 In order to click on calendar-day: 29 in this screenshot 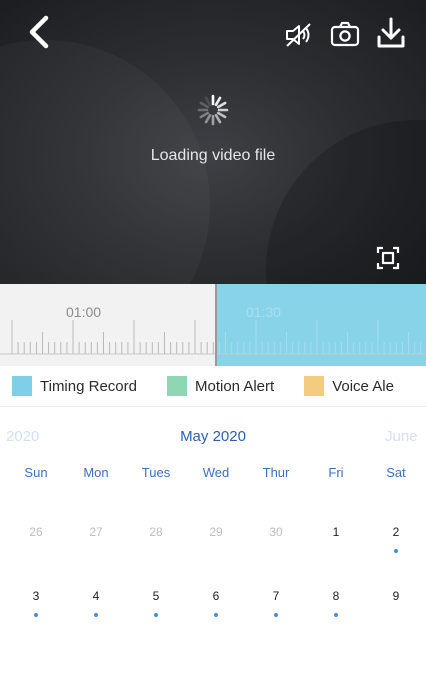, I will do `click(216, 532)`.